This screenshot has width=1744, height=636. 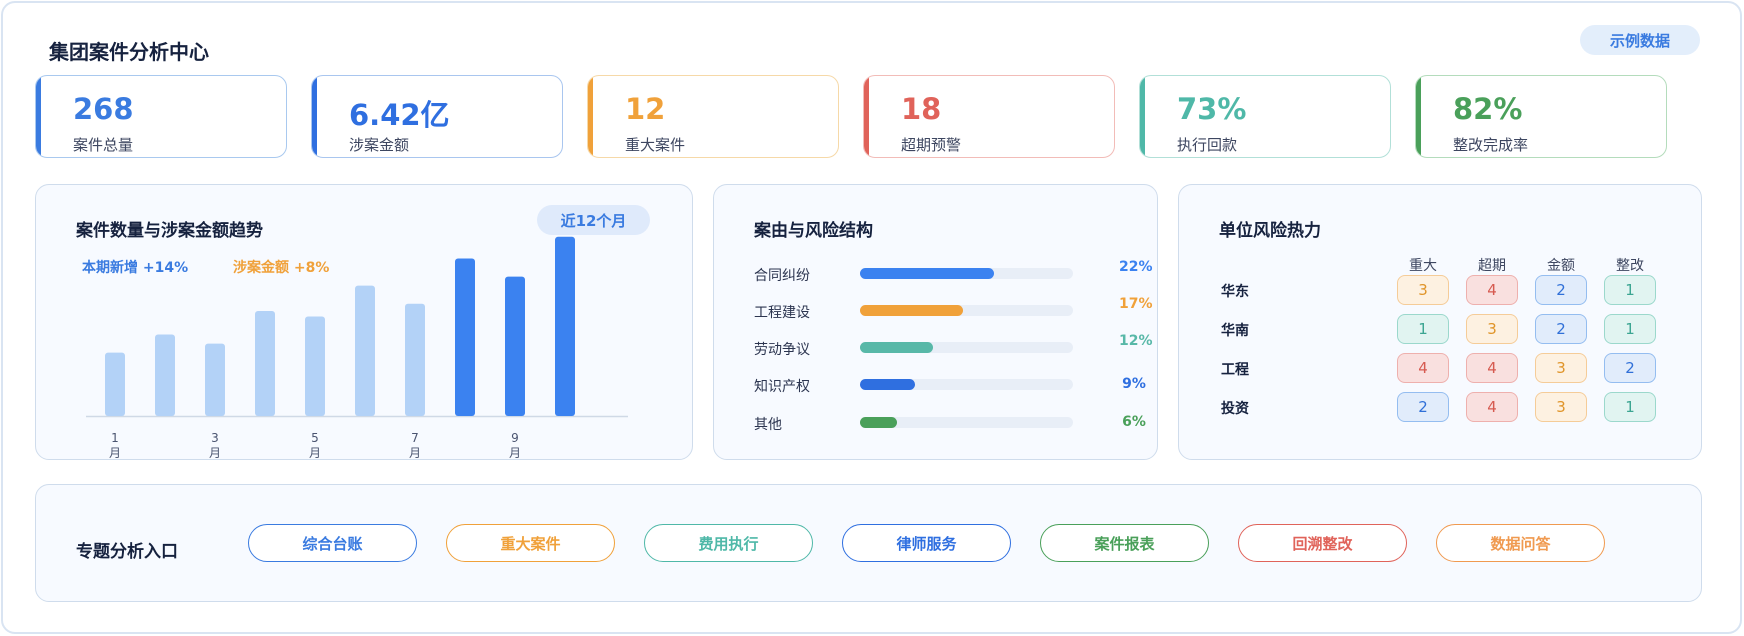 I want to click on risk-row: 其他 6%, so click(x=950, y=424).